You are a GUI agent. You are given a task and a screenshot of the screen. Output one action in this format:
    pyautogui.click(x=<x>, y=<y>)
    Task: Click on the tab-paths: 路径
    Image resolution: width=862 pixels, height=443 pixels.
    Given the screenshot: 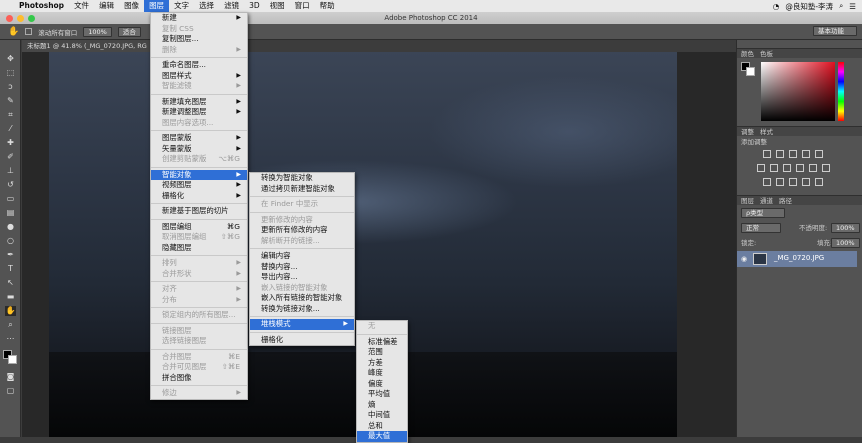 What is the action you would take?
    pyautogui.click(x=785, y=201)
    